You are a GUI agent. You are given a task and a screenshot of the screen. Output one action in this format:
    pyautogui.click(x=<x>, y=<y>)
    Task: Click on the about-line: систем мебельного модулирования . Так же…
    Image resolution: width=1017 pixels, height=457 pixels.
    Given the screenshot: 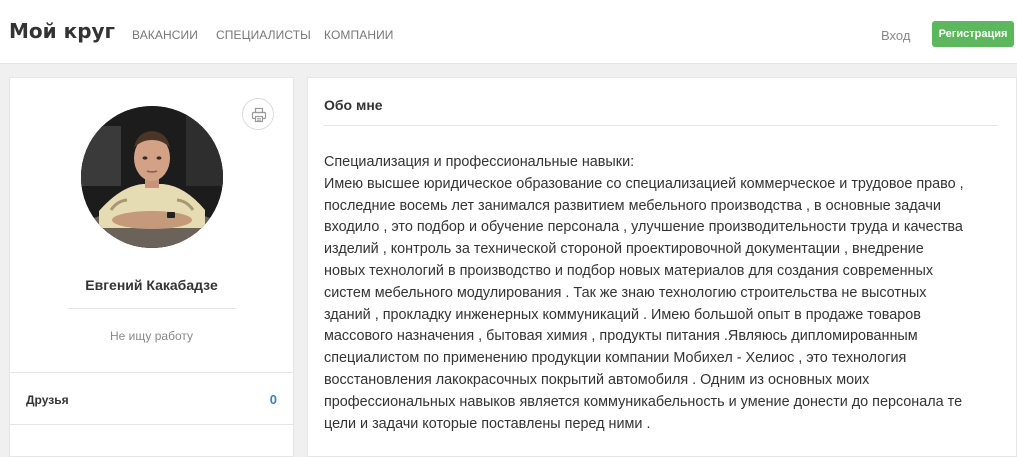 What is the action you would take?
    pyautogui.click(x=625, y=292)
    